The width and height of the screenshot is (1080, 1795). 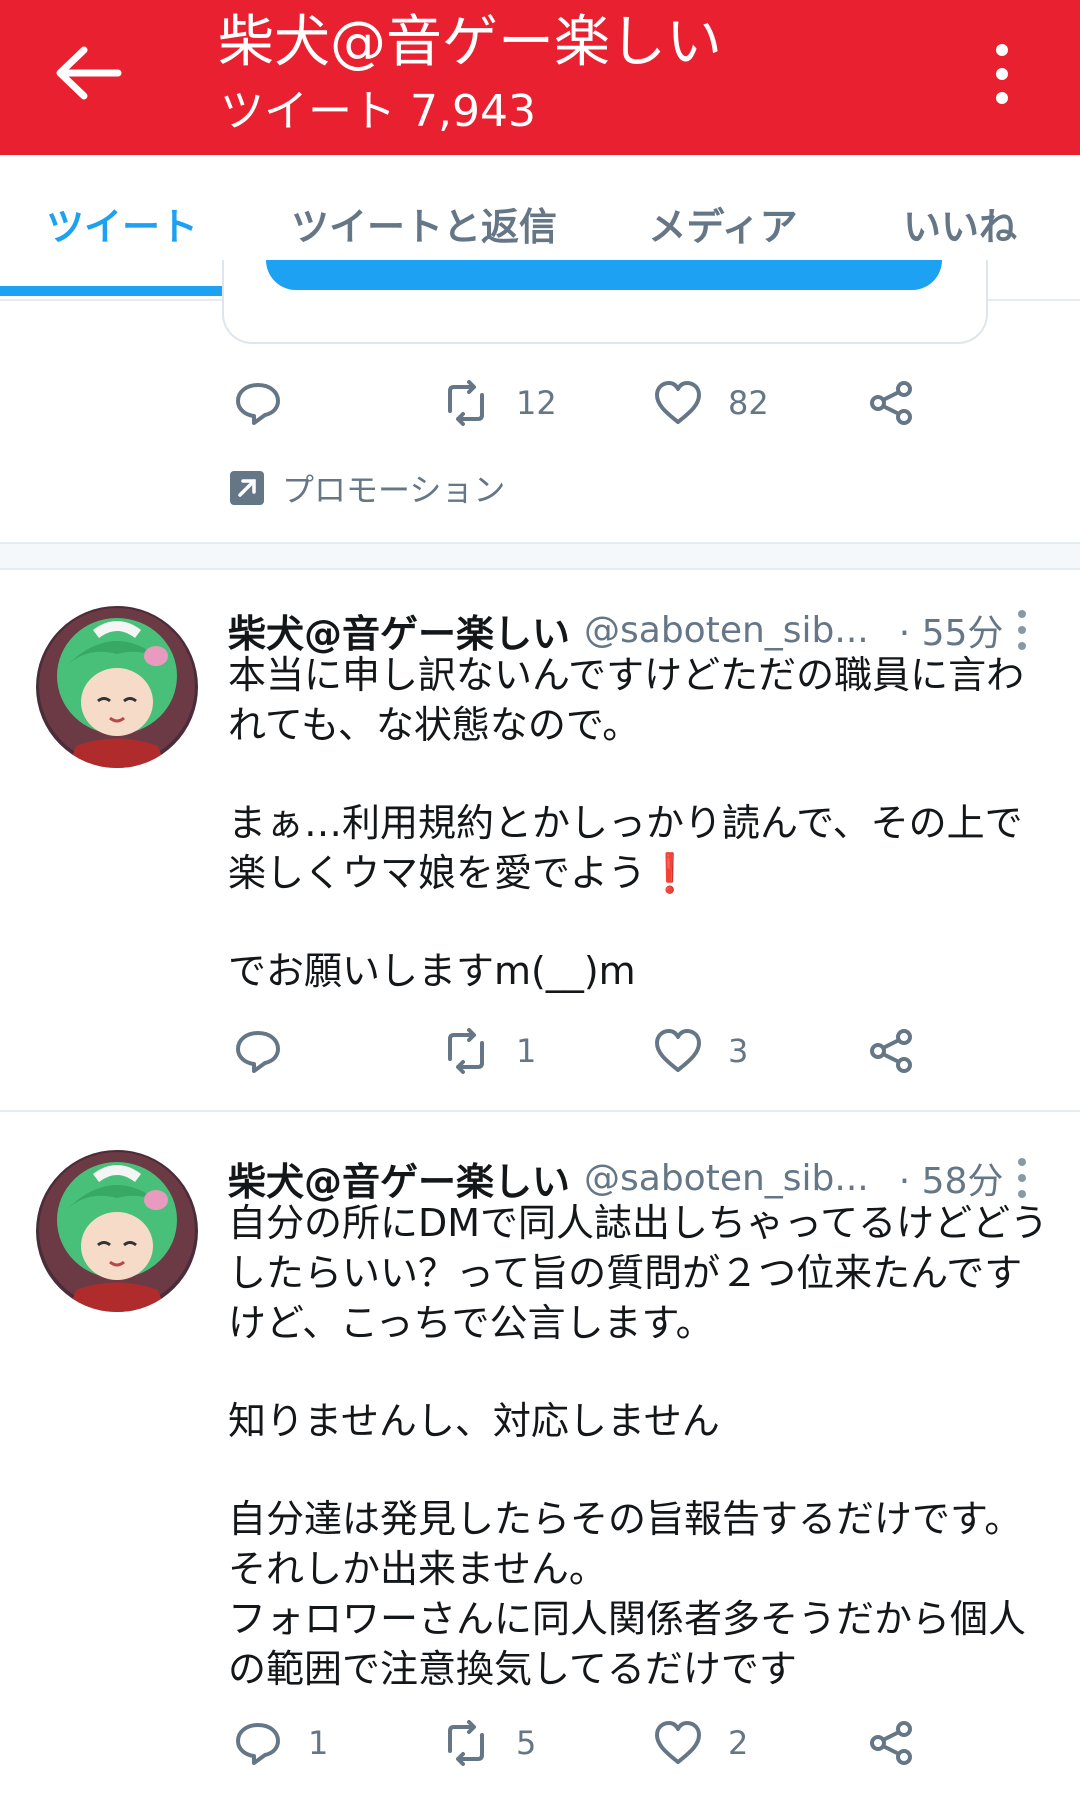 I want to click on tweet-line: けど、こっちで公言します。, so click(x=471, y=1323).